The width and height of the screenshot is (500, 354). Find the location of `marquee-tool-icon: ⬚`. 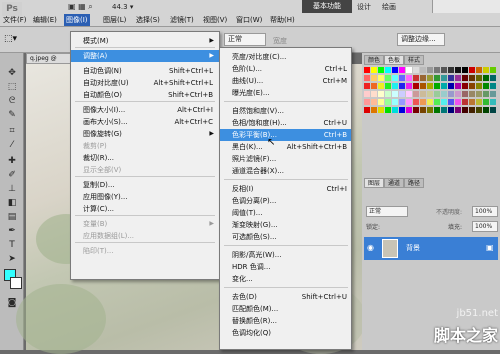

marquee-tool-icon: ⬚ is located at coordinates (12, 87).